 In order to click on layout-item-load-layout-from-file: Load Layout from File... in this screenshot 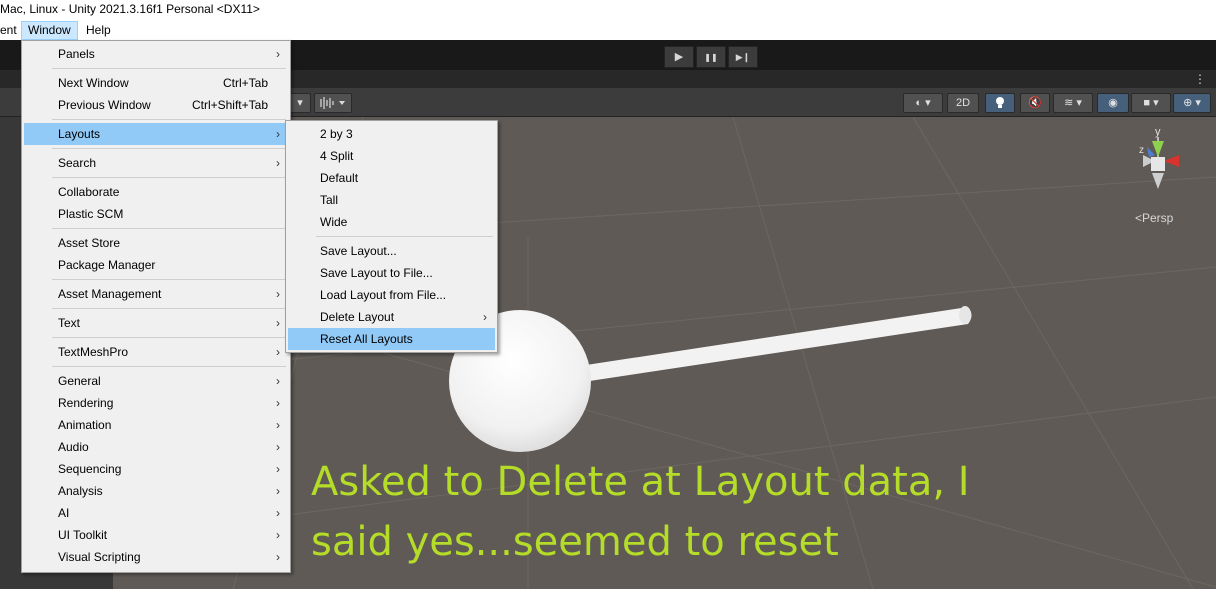, I will do `click(391, 295)`.